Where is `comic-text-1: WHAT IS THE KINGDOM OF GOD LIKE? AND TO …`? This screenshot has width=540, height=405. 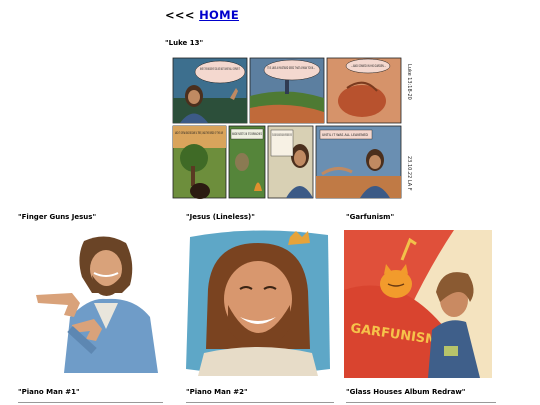 comic-text-1: WHAT IS THE KINGDOM OF GOD LIKE? AND TO … is located at coordinates (220, 69).